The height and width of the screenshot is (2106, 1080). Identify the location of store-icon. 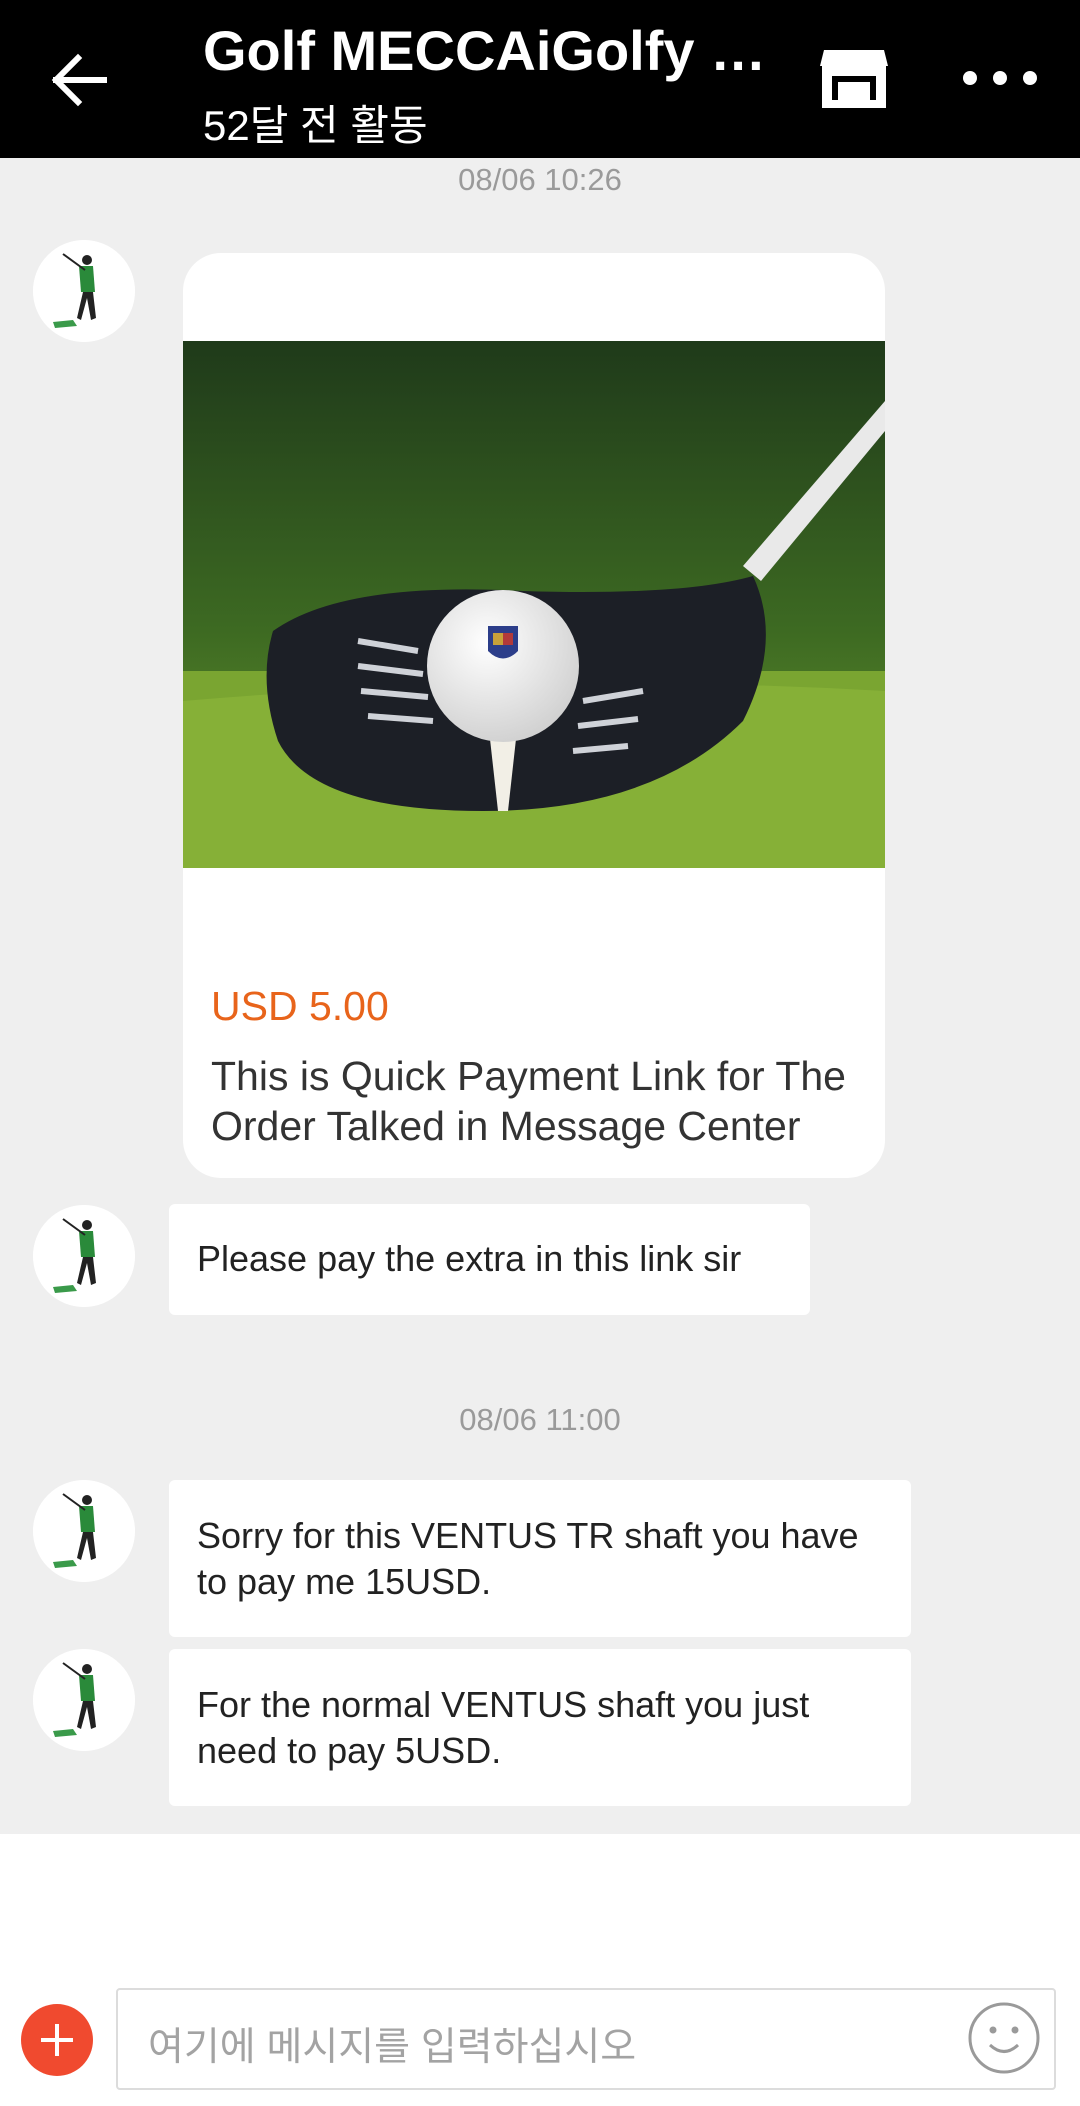
(854, 78).